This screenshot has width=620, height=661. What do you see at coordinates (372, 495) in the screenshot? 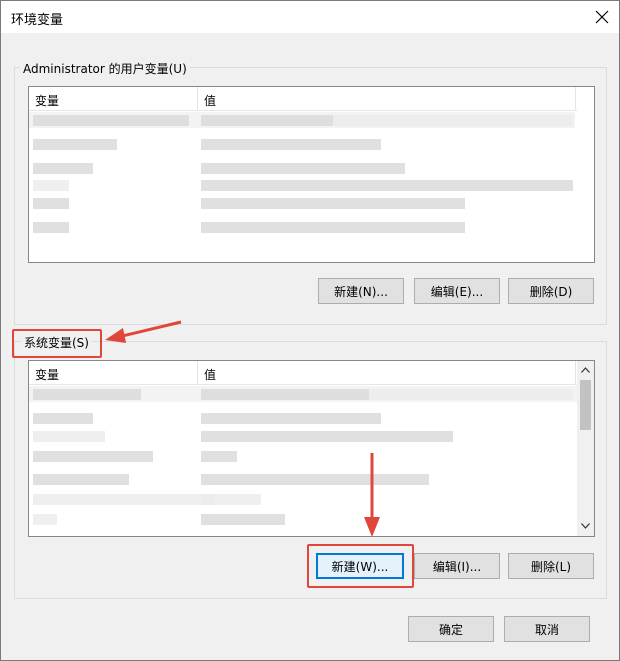
I see `arrow-to-new-button` at bounding box center [372, 495].